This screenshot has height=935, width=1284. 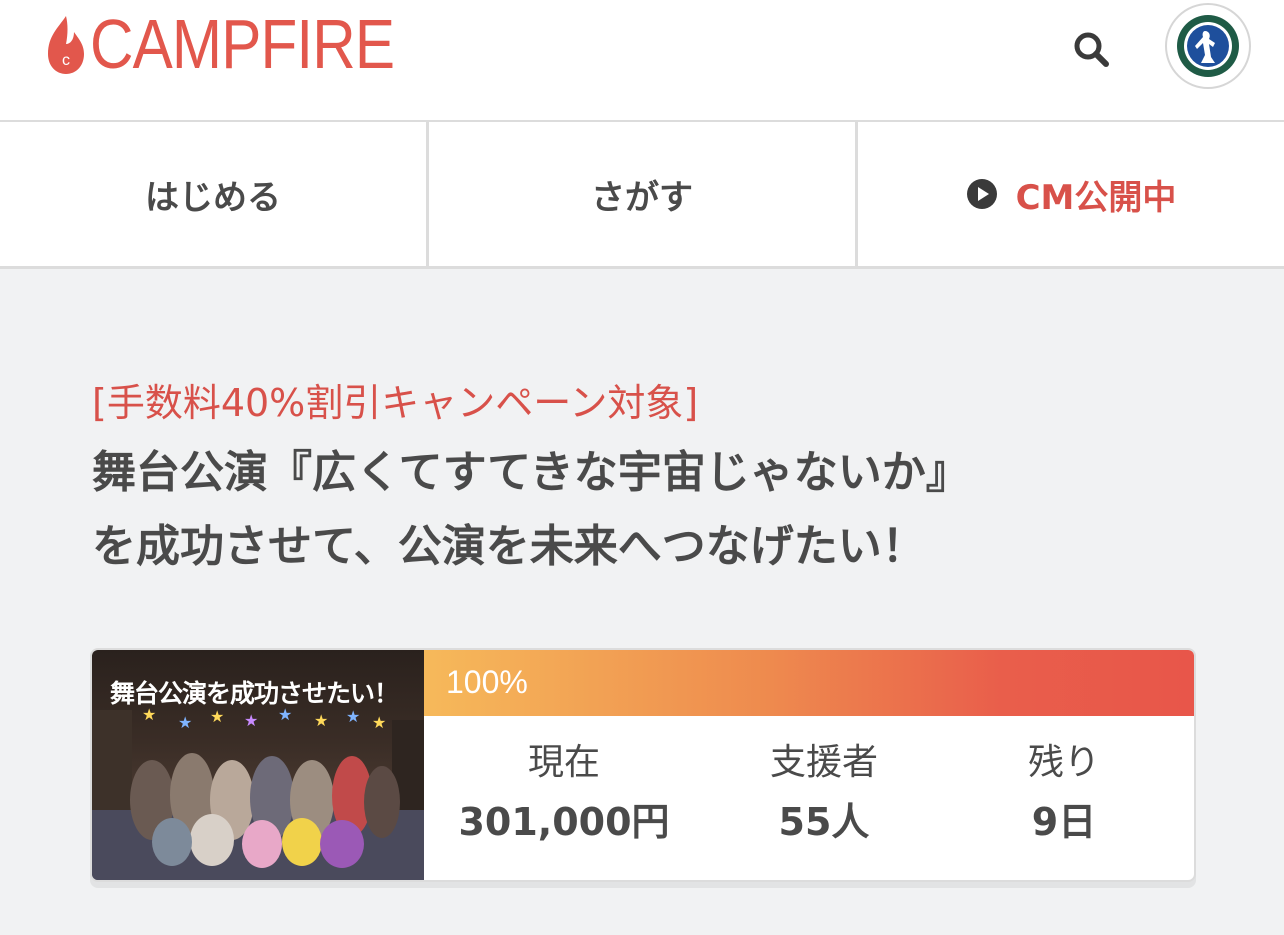 I want to click on progress-bar: 100%, so click(x=809, y=683).